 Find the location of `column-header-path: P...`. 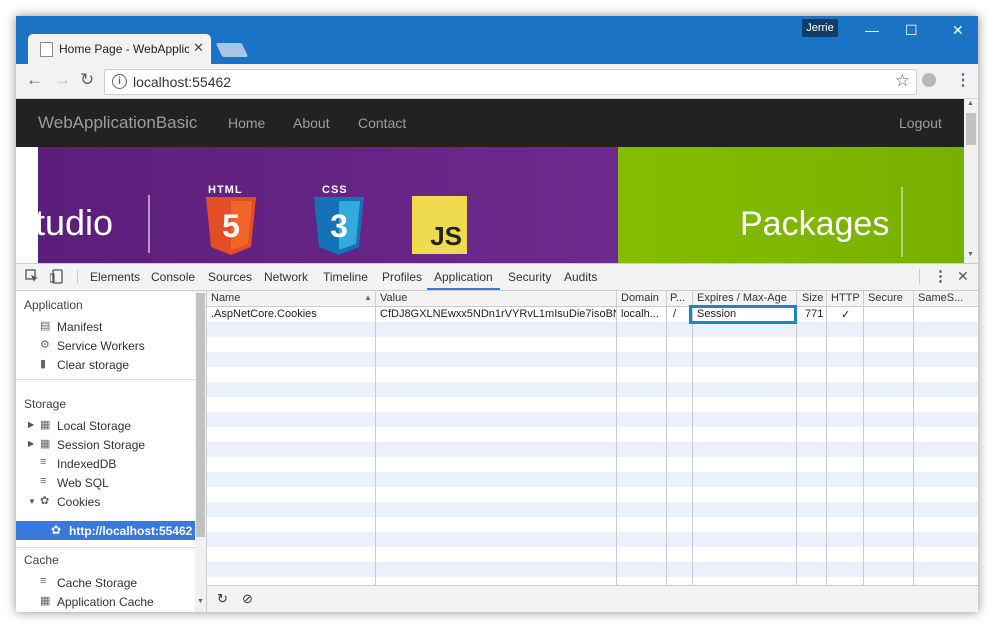

column-header-path: P... is located at coordinates (681, 298).